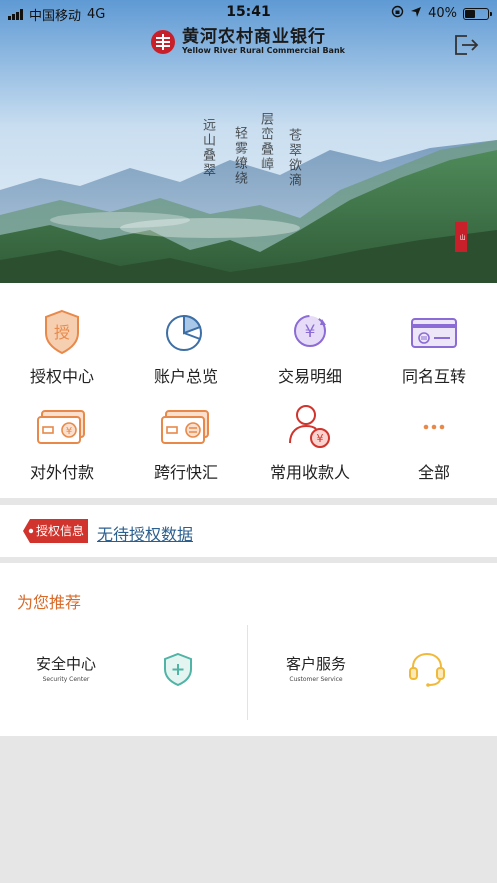 This screenshot has height=883, width=497. I want to click on menu-label: 账户总览, so click(185, 376).